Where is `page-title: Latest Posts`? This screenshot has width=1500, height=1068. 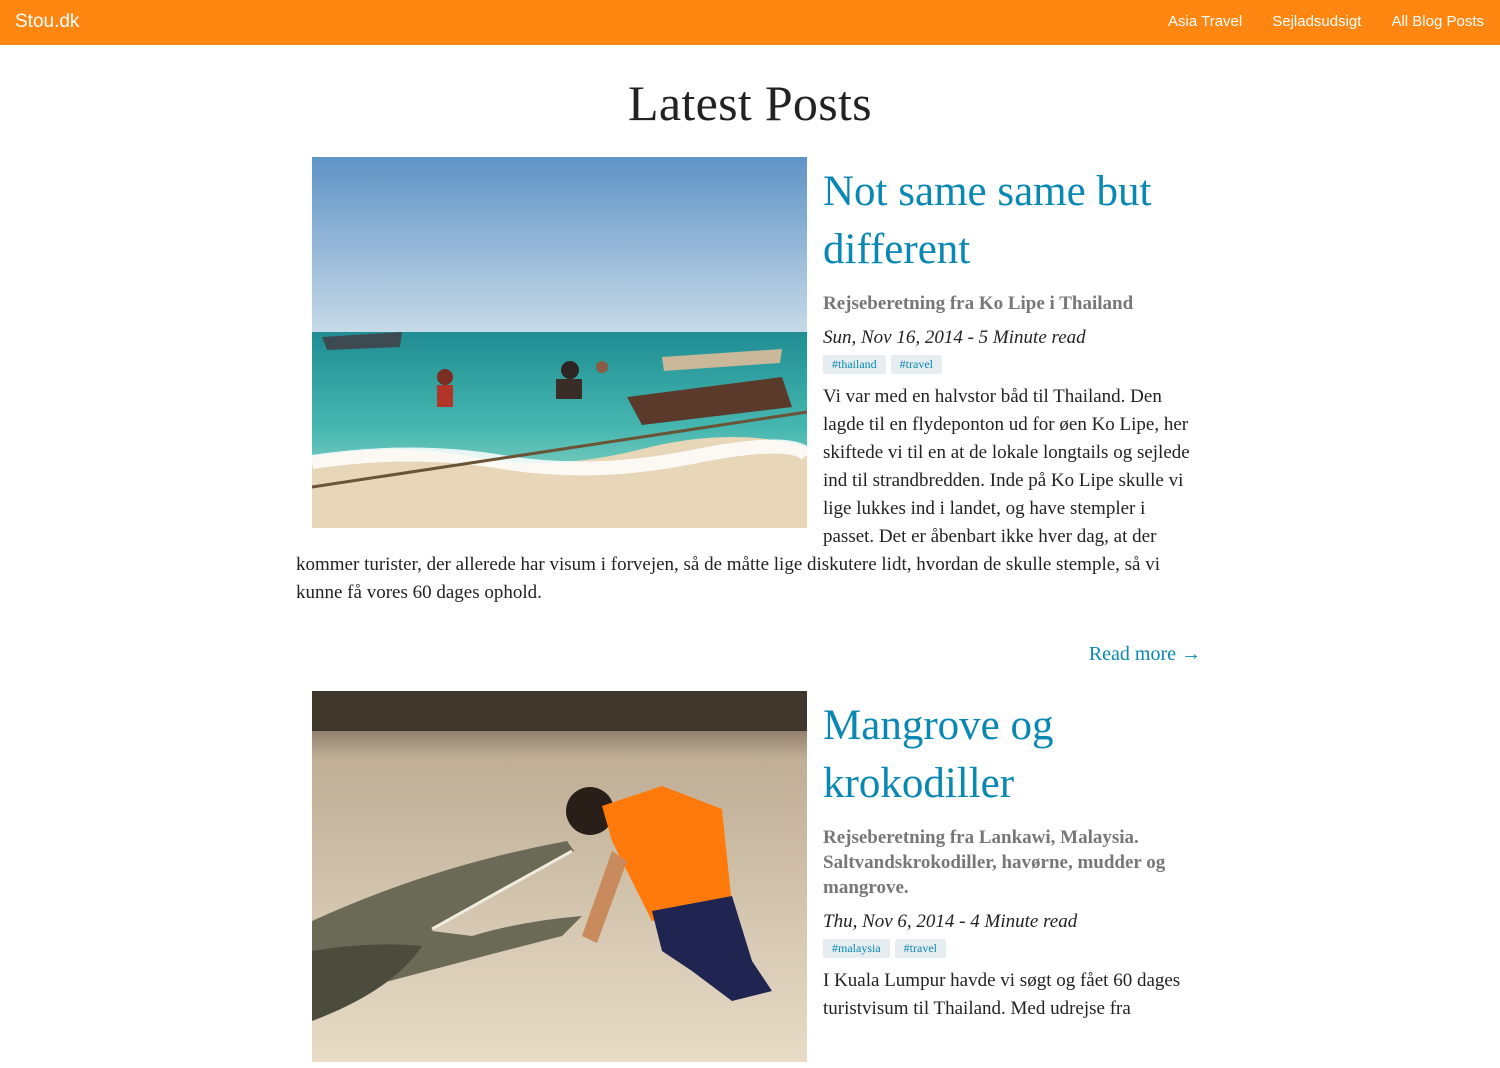 page-title: Latest Posts is located at coordinates (750, 103).